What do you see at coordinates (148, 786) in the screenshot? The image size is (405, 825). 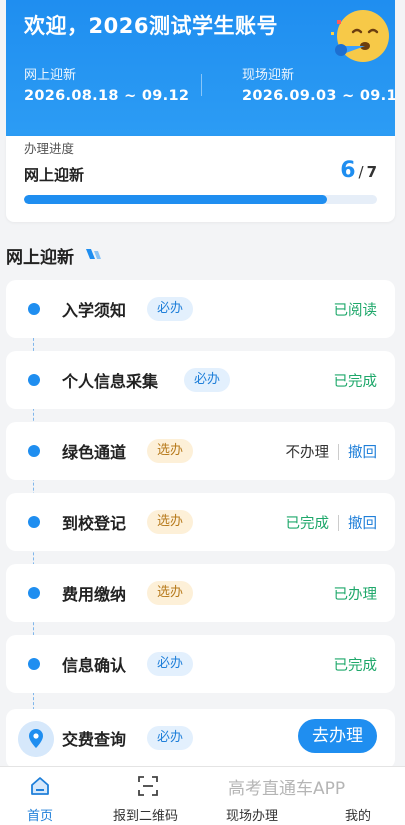 I see `scan-qr-icon` at bounding box center [148, 786].